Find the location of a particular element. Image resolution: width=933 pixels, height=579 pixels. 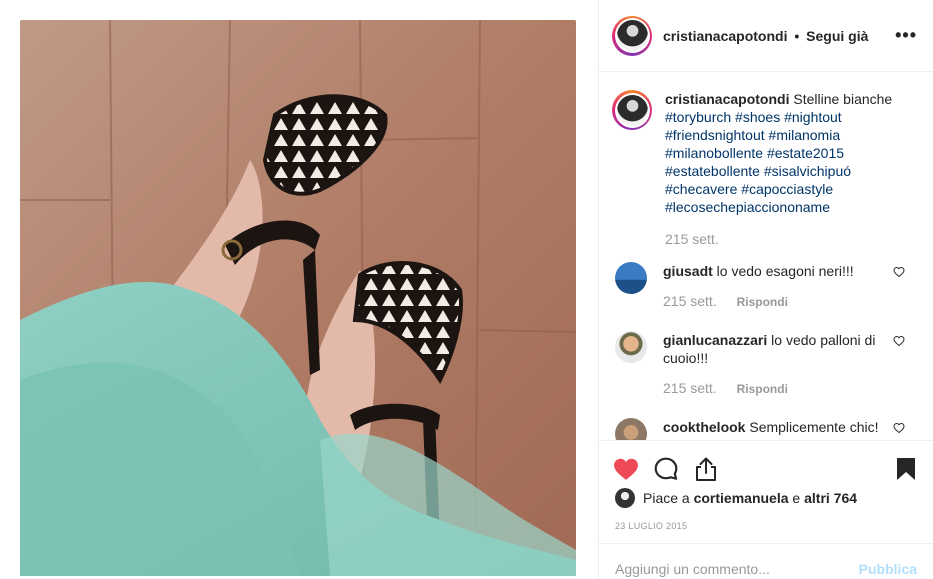

caption-username: cristianacapotondi is located at coordinates (727, 99).